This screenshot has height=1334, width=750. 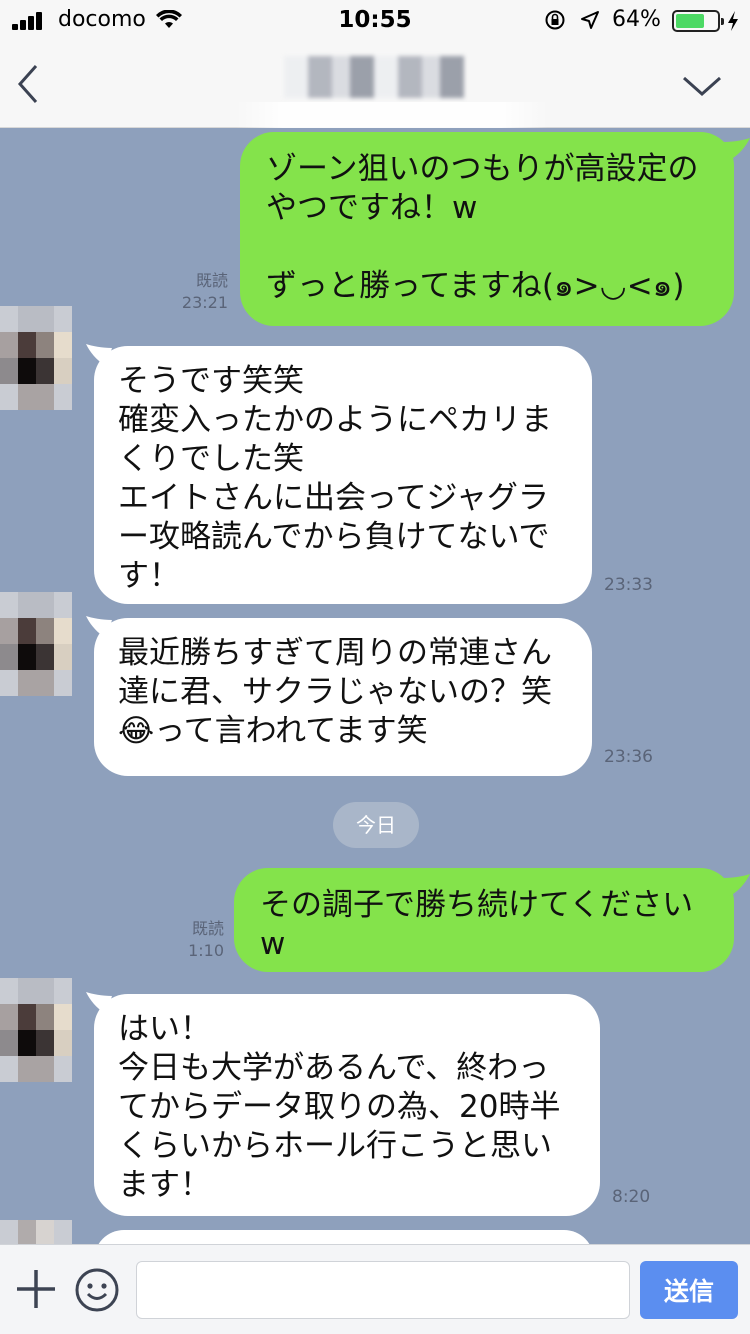 I want to click on contact-name-blurred-overlay, so click(x=392, y=115).